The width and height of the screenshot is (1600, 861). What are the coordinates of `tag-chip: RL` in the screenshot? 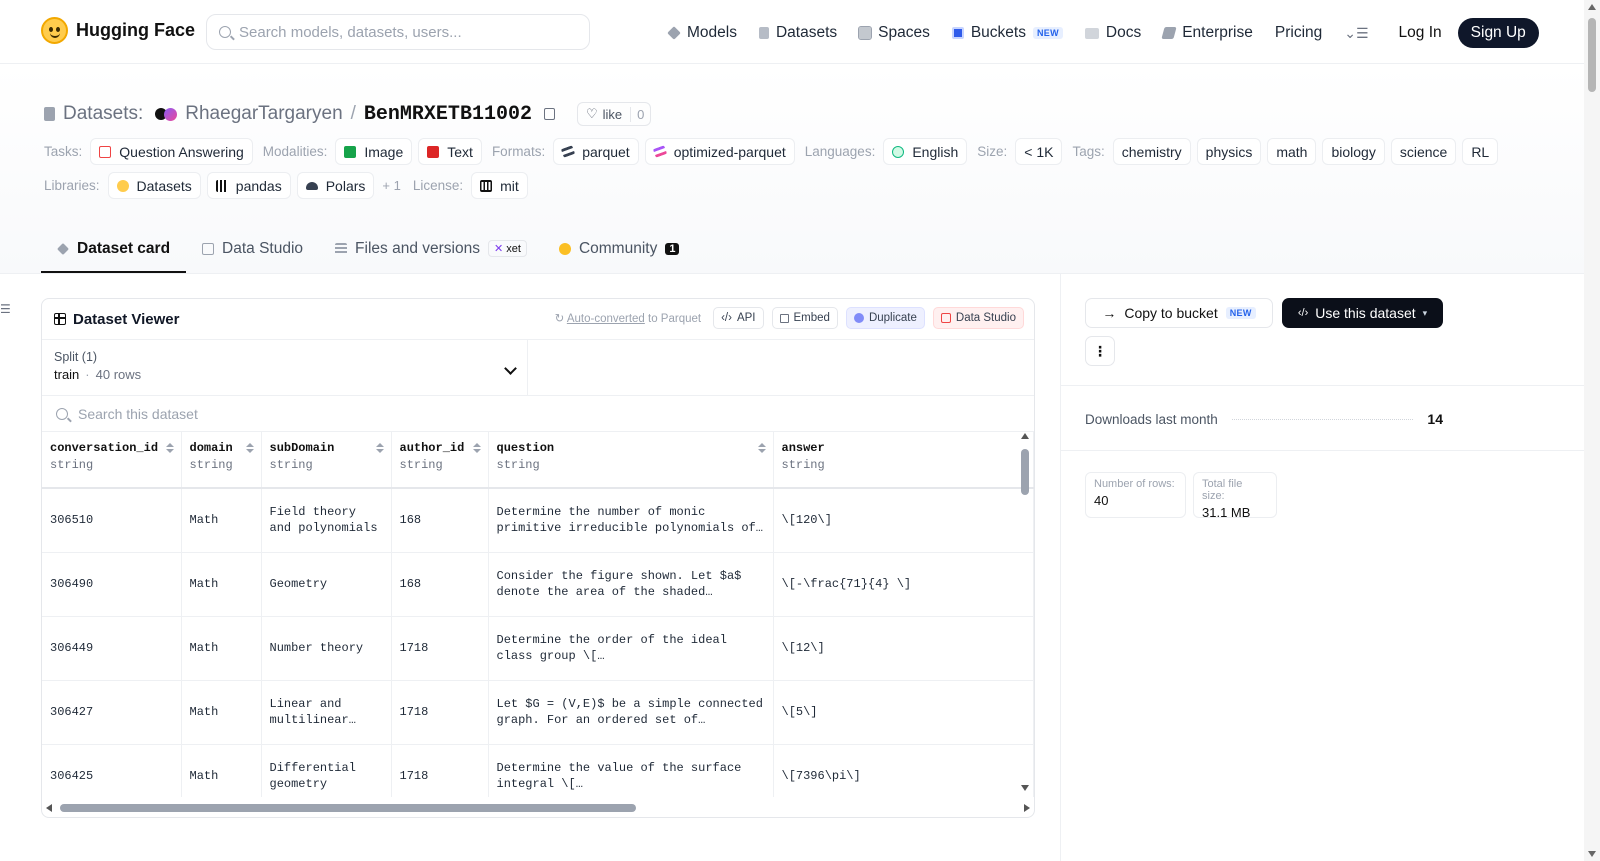 It's located at (1480, 151).